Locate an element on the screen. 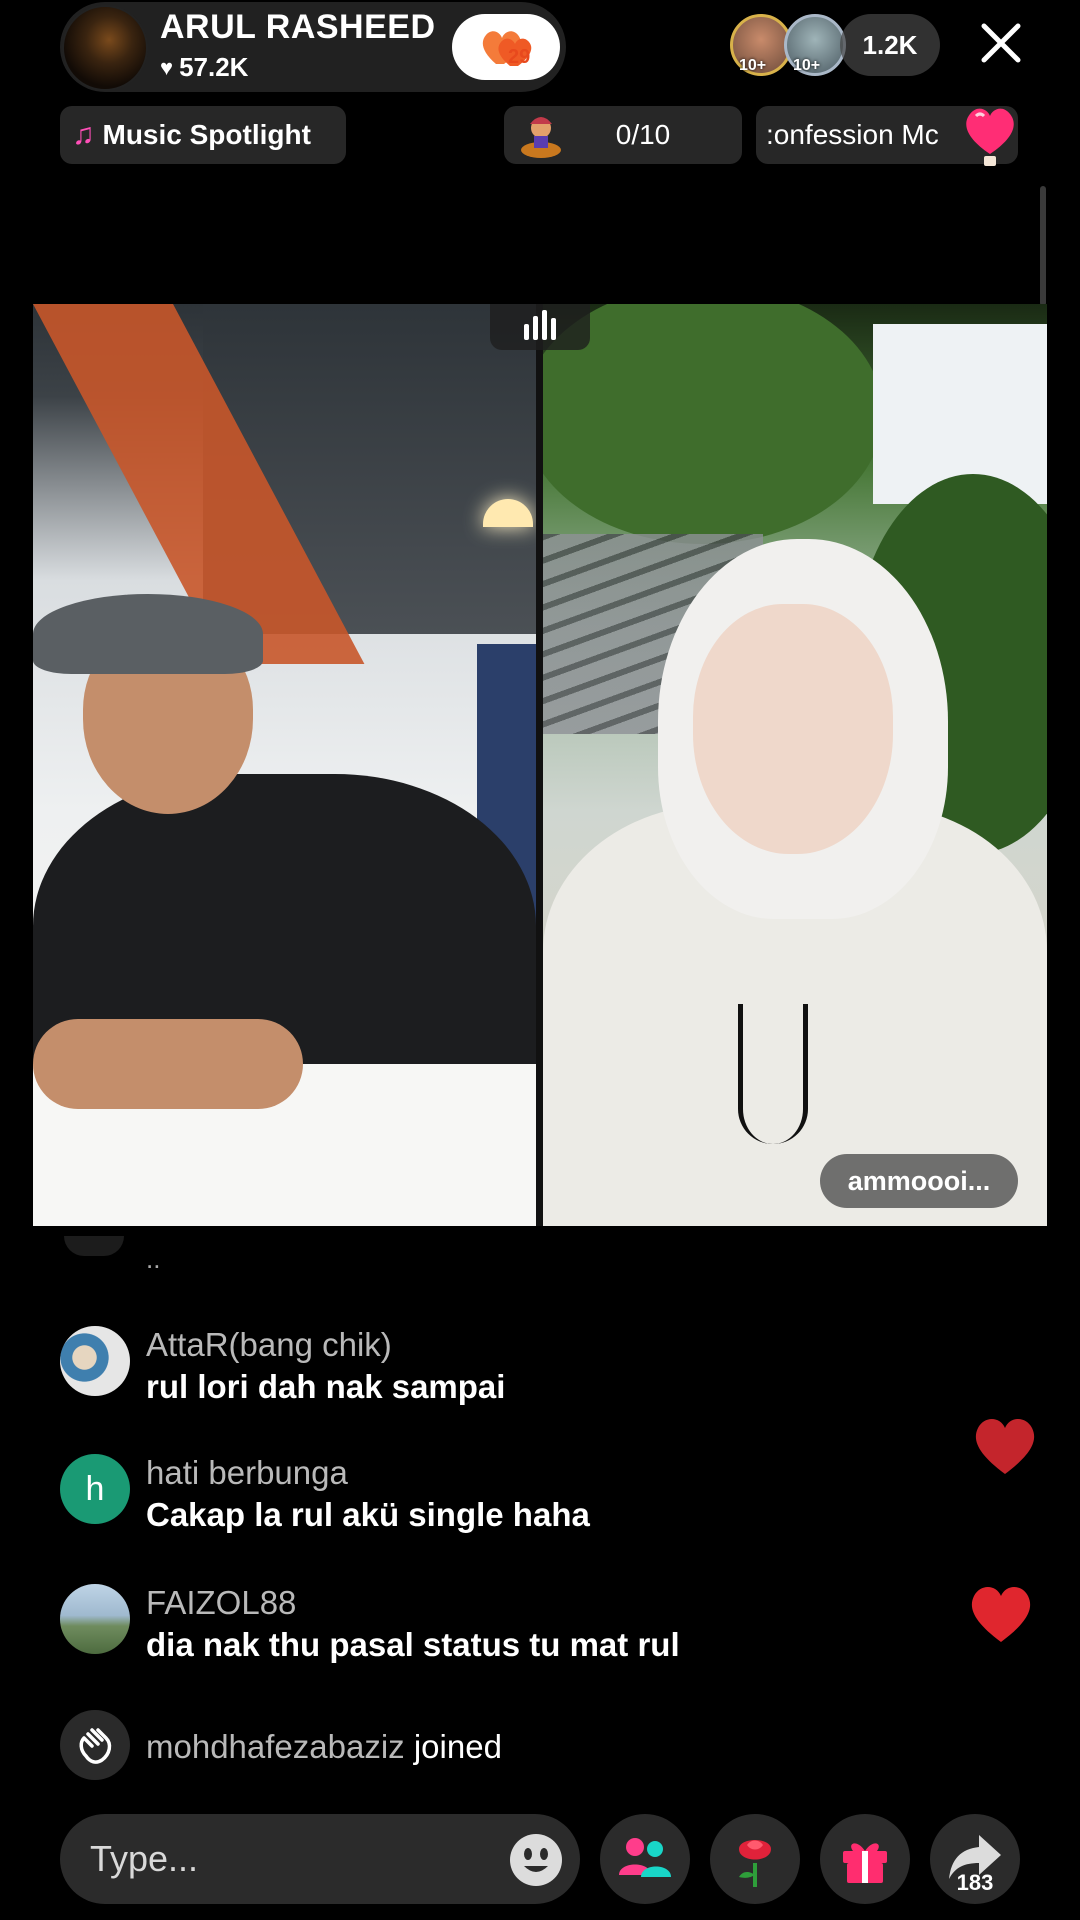 This screenshot has height=1920, width=1080. share-button: 183 is located at coordinates (975, 1859).